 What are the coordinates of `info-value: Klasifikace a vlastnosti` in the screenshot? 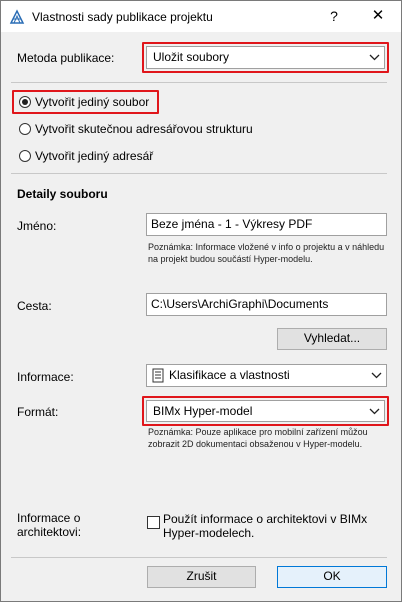 It's located at (229, 375).